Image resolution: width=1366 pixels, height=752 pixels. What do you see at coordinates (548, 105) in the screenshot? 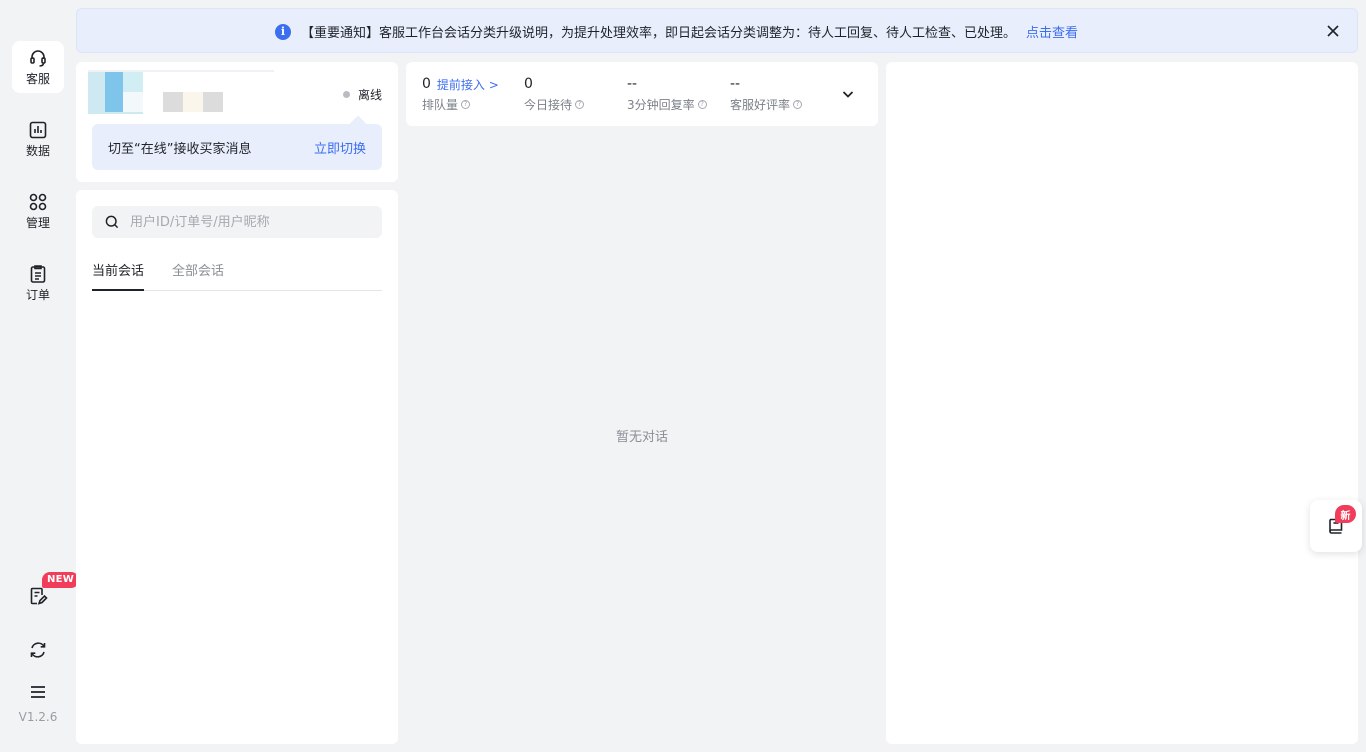
I see `today-label: 今日接待` at bounding box center [548, 105].